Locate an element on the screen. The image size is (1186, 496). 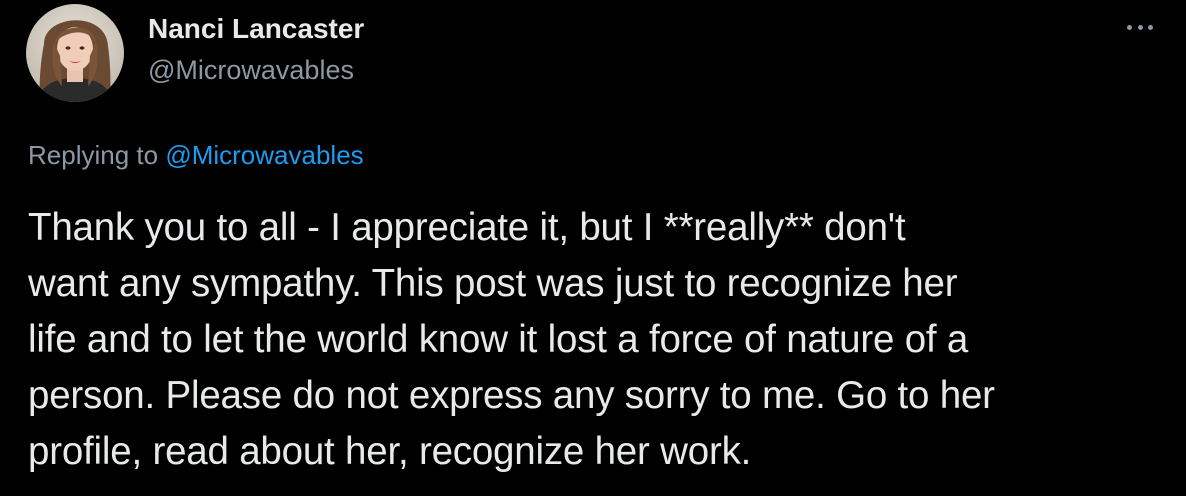
more-options-icon is located at coordinates (1140, 27).